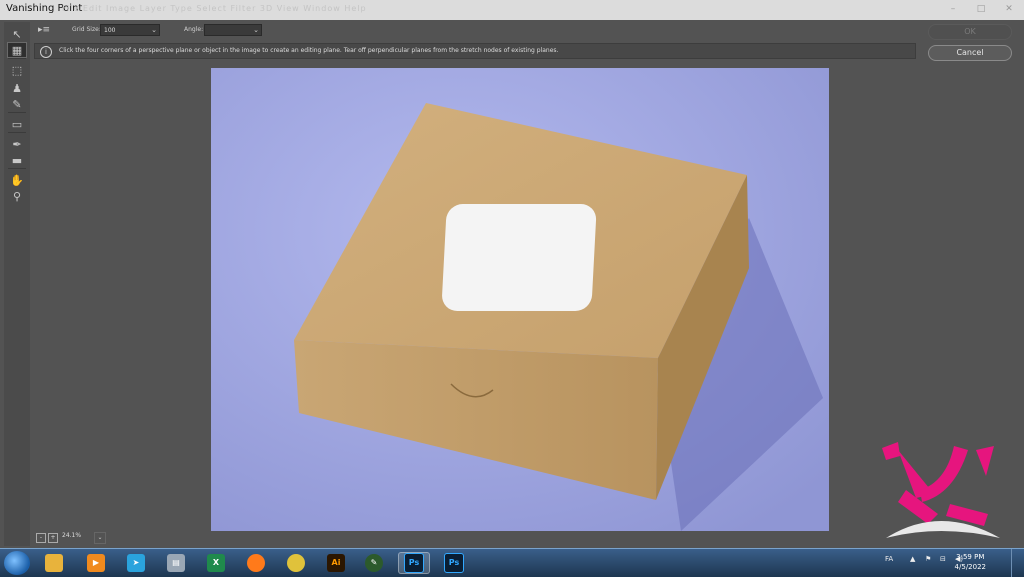  Describe the element at coordinates (86, 29) in the screenshot. I see `grid-size-label: Grid Size:` at that location.